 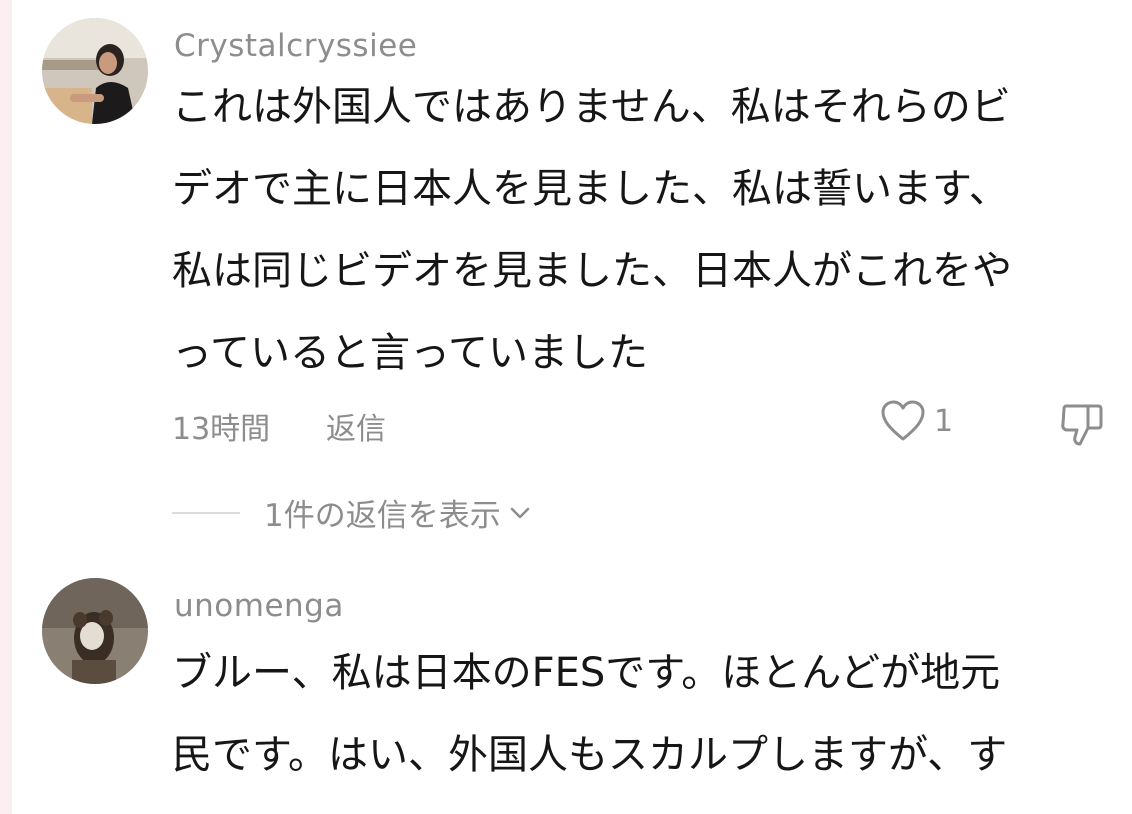 I want to click on heart-outline-icon, so click(x=903, y=420).